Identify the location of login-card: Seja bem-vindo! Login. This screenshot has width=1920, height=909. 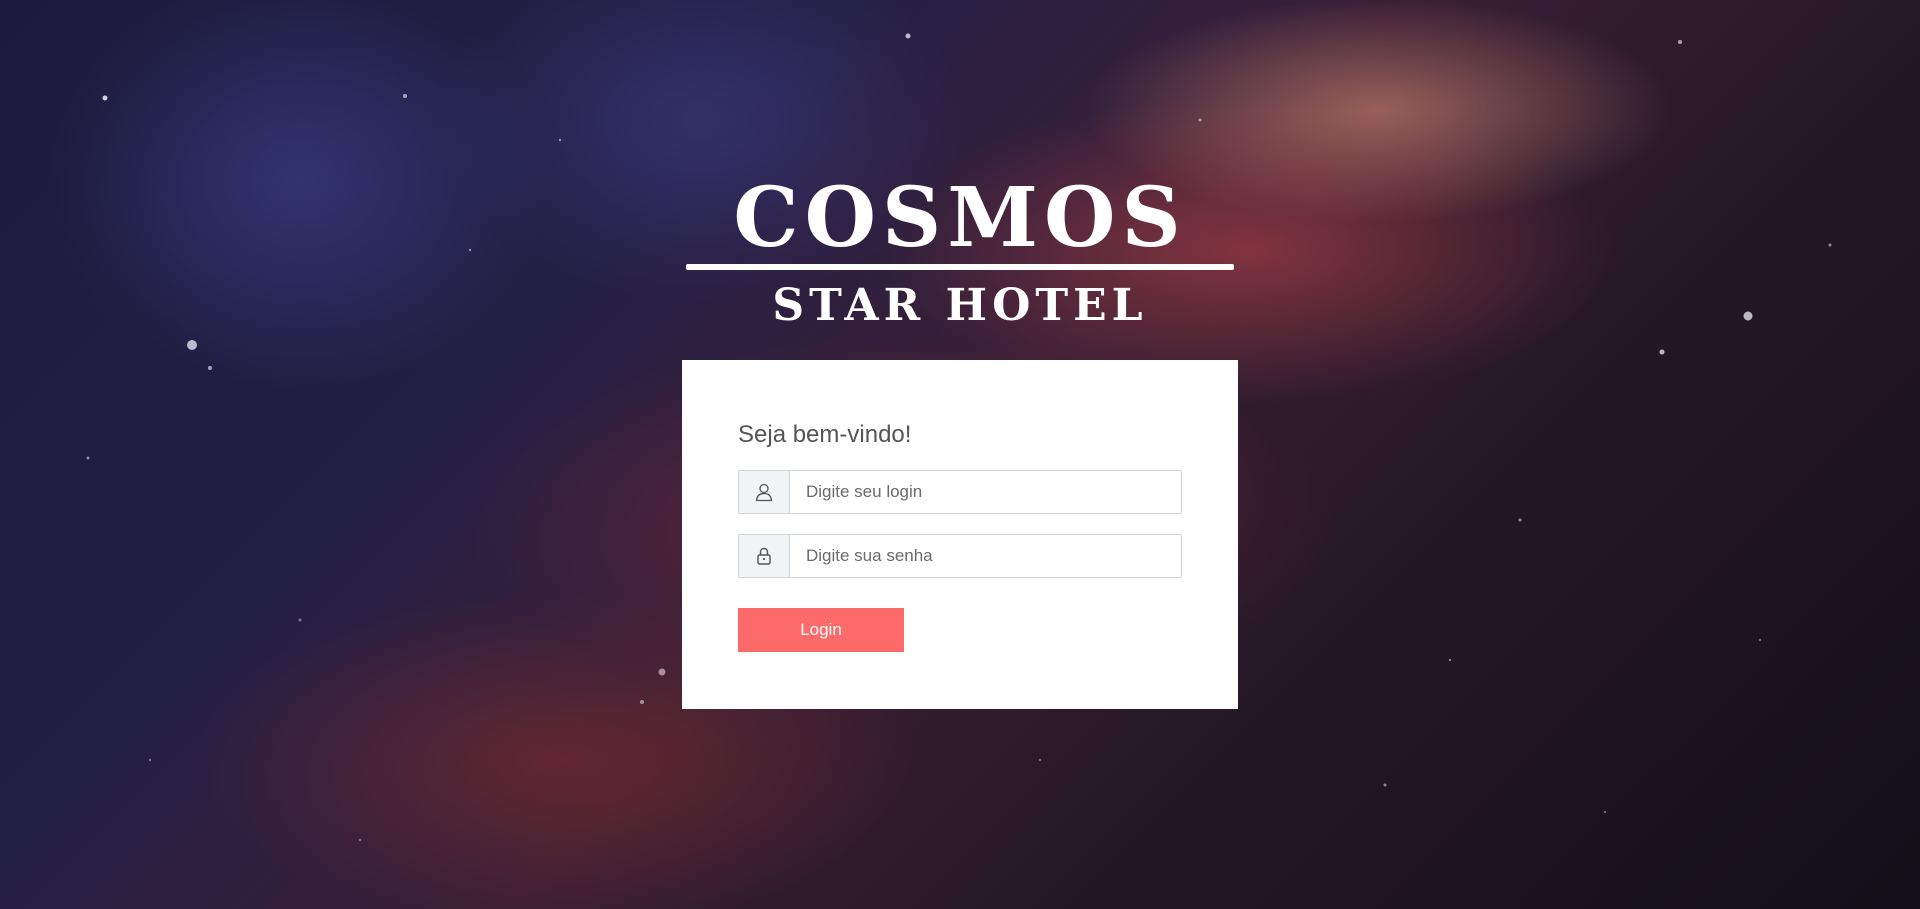
(960, 534).